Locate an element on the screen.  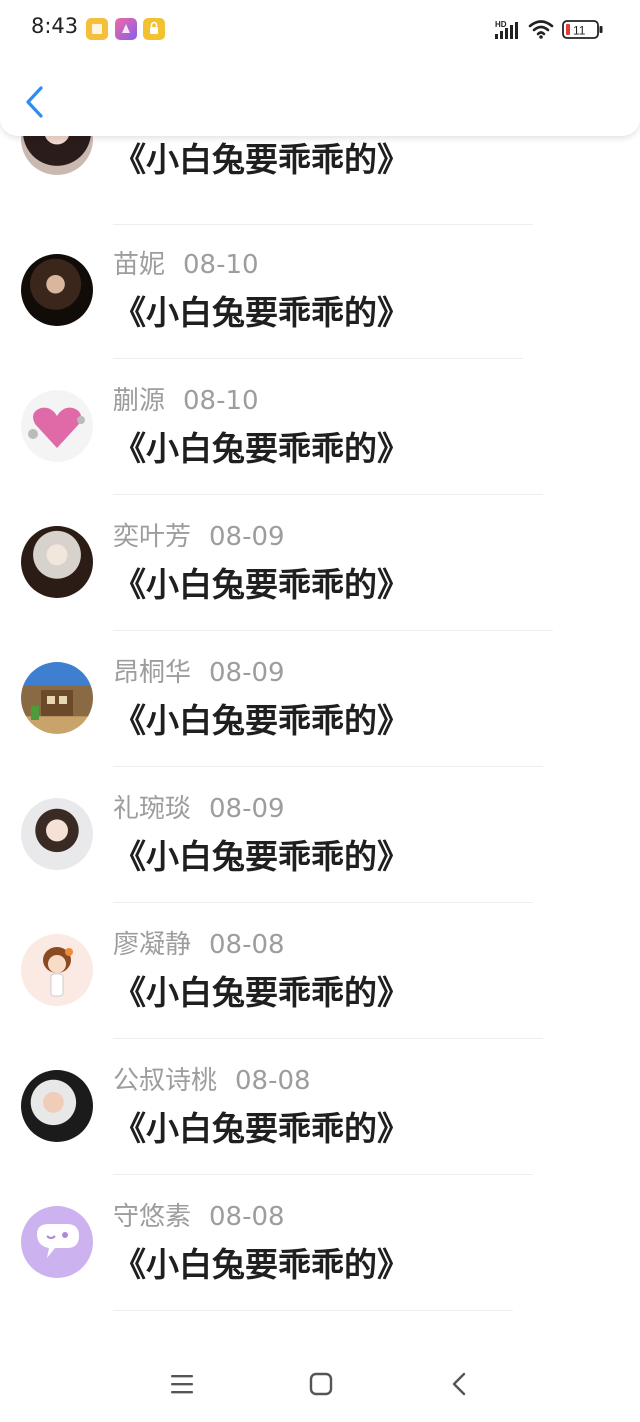
chat-bubble-icon is located at coordinates (58, 1241).